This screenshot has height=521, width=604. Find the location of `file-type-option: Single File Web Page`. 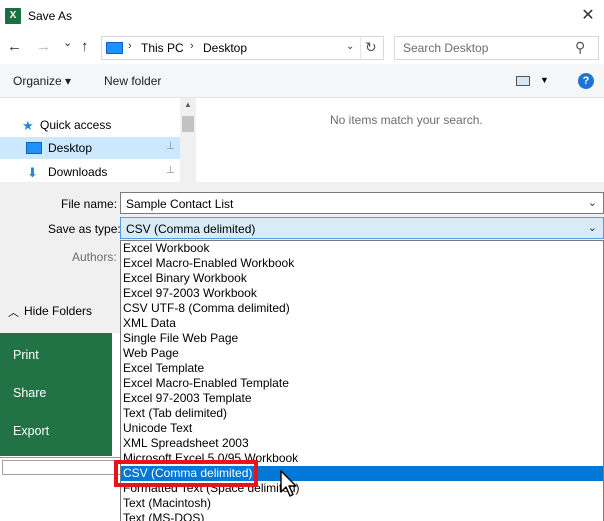

file-type-option: Single File Web Page is located at coordinates (362, 338).